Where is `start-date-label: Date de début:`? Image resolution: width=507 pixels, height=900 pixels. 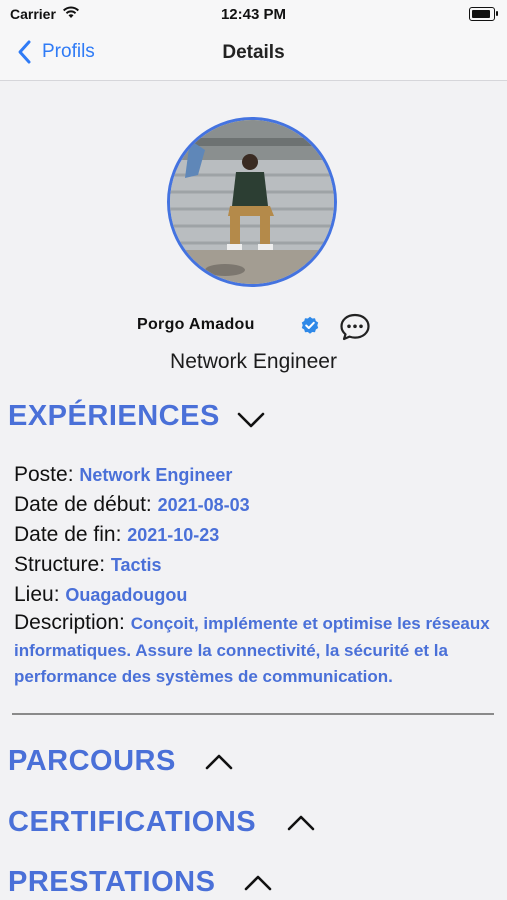 start-date-label: Date de début: is located at coordinates (86, 504).